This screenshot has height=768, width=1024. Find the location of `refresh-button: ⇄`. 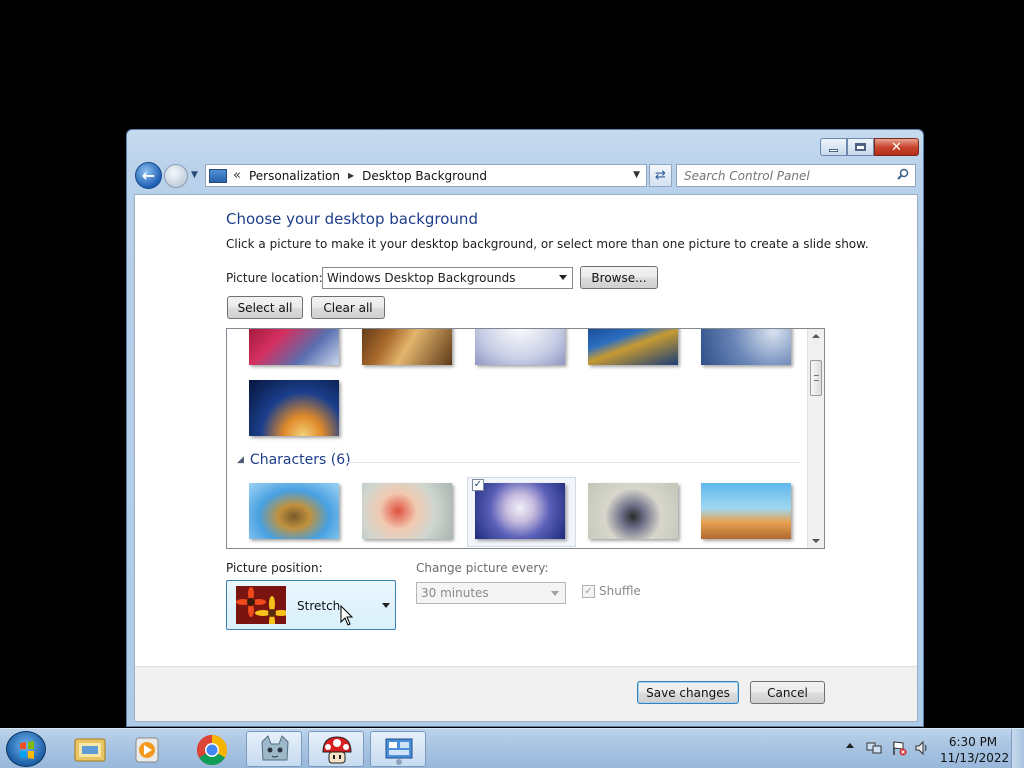

refresh-button: ⇄ is located at coordinates (660, 175).